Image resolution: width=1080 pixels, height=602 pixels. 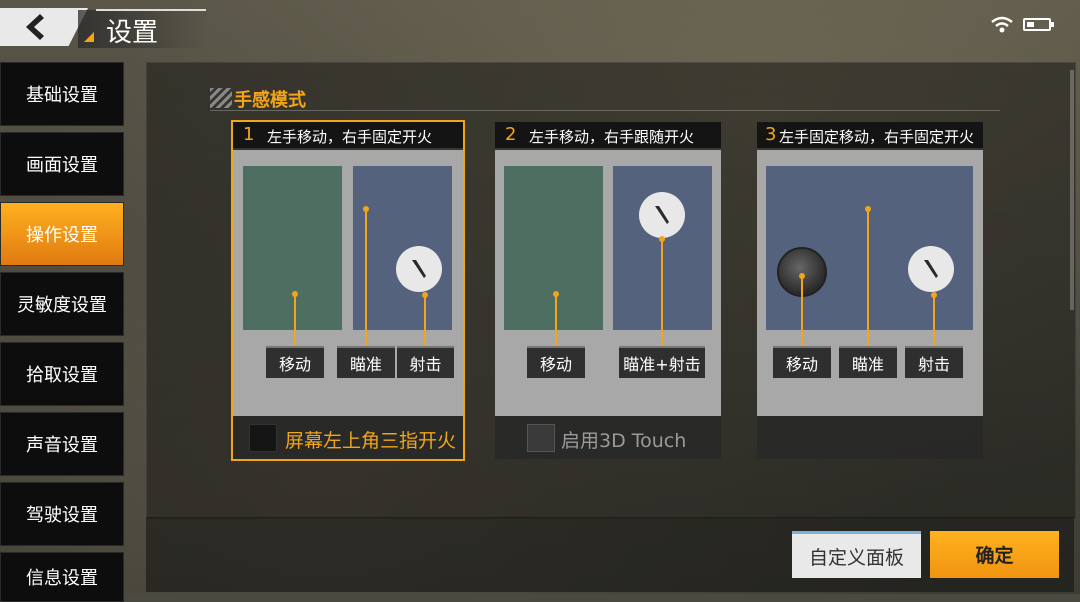 I want to click on sidebar-item-info: 信息设置, so click(x=62, y=577).